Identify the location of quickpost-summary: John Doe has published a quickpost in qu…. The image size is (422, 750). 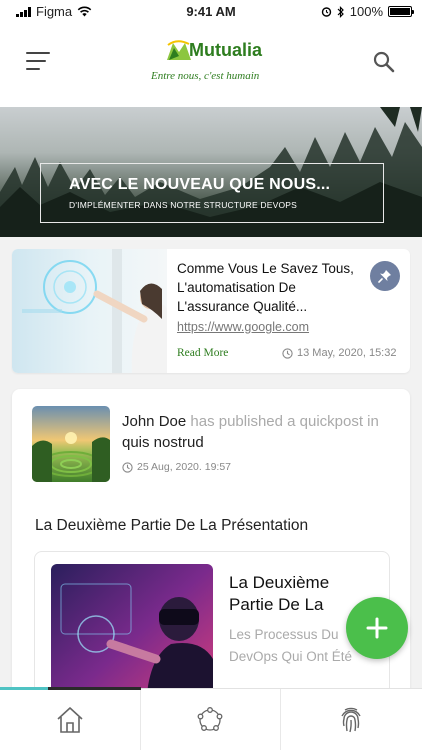
(262, 432).